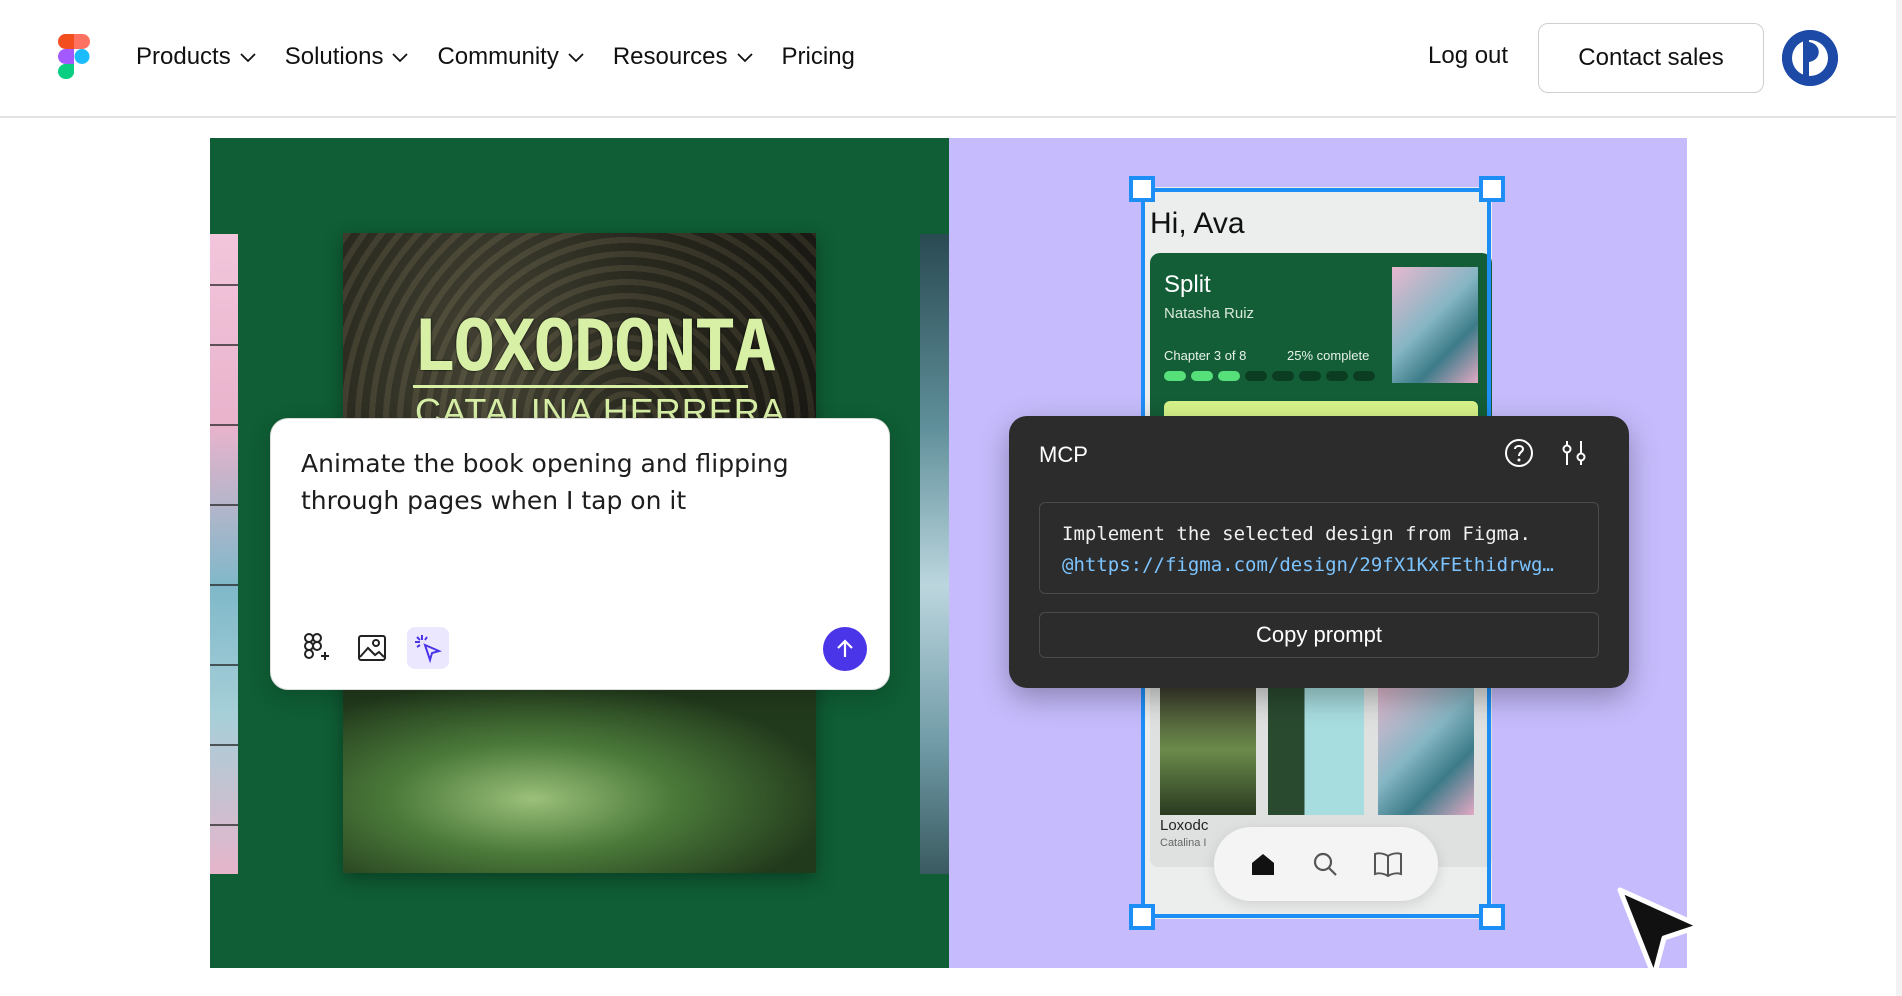  What do you see at coordinates (1388, 864) in the screenshot?
I see `book-open-icon` at bounding box center [1388, 864].